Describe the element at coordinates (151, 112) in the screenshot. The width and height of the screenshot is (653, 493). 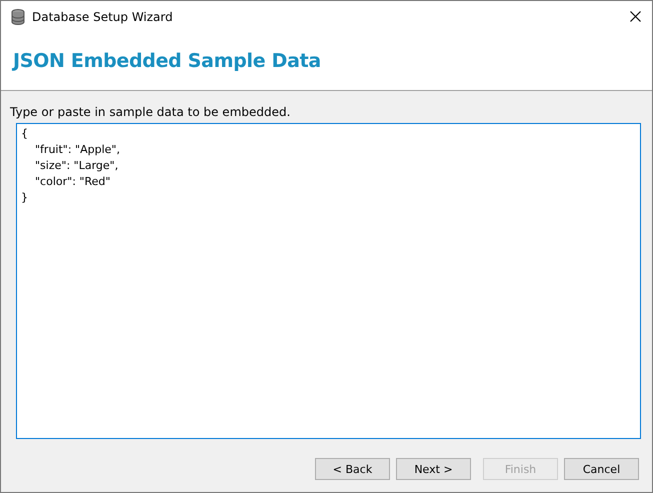
I see `instruction-label: Type or paste in sample data to be embedded.` at that location.